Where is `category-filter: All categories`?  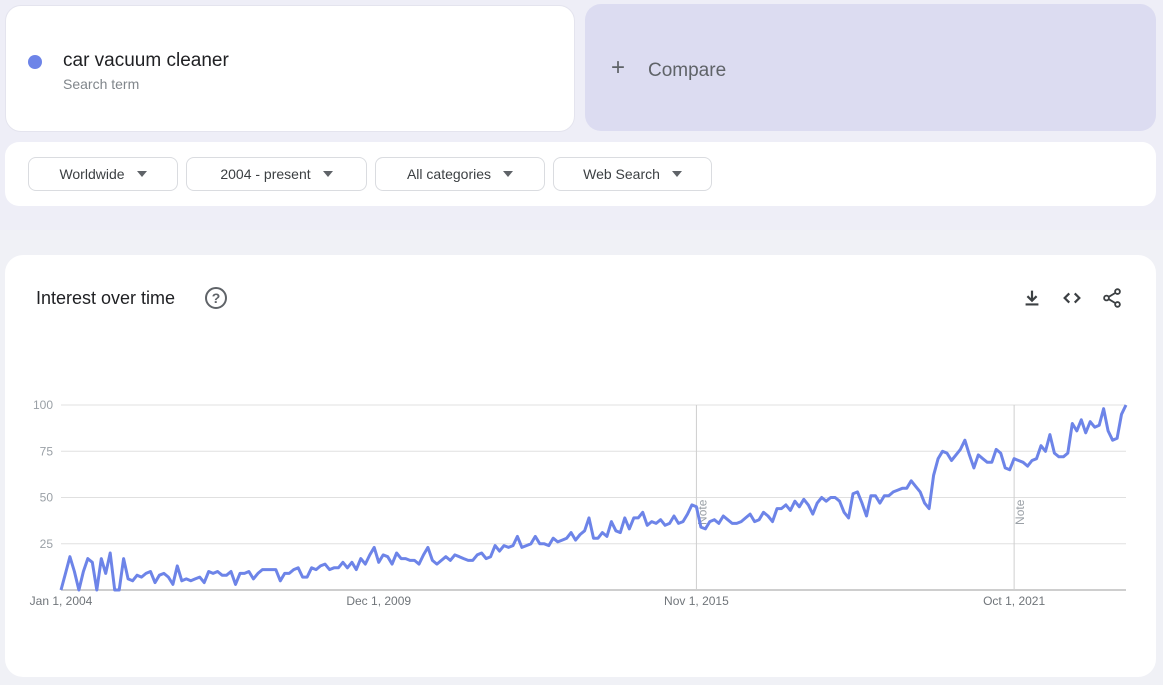
category-filter: All categories is located at coordinates (460, 174).